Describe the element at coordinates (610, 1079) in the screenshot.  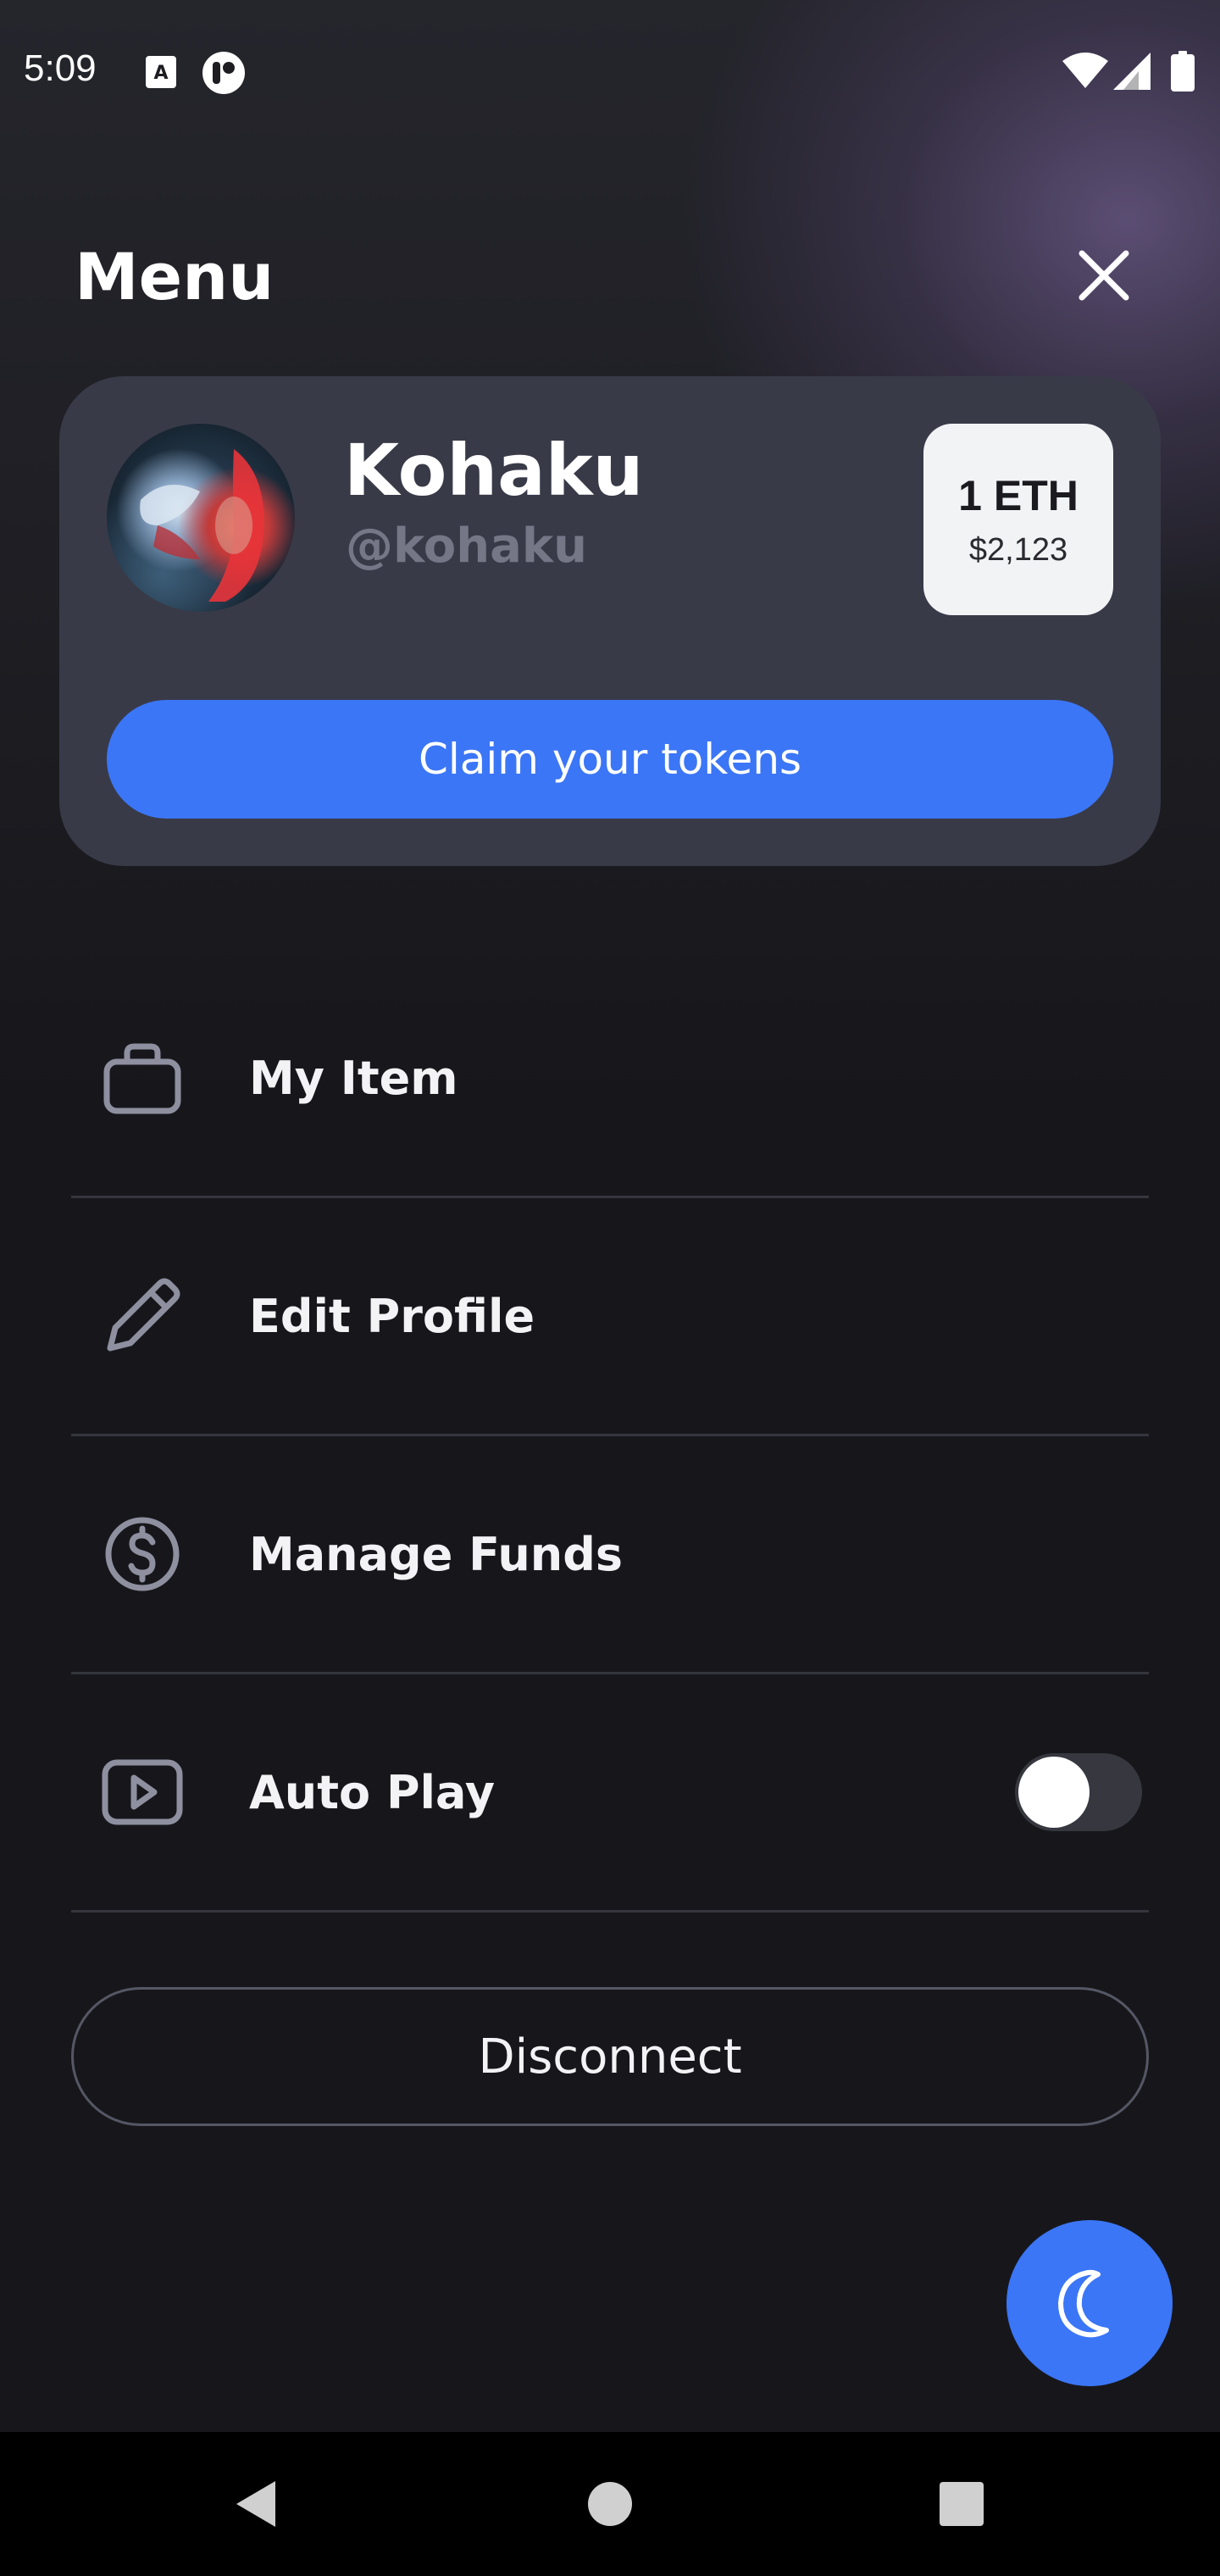
I see `menu-item-my-item: My Item` at that location.